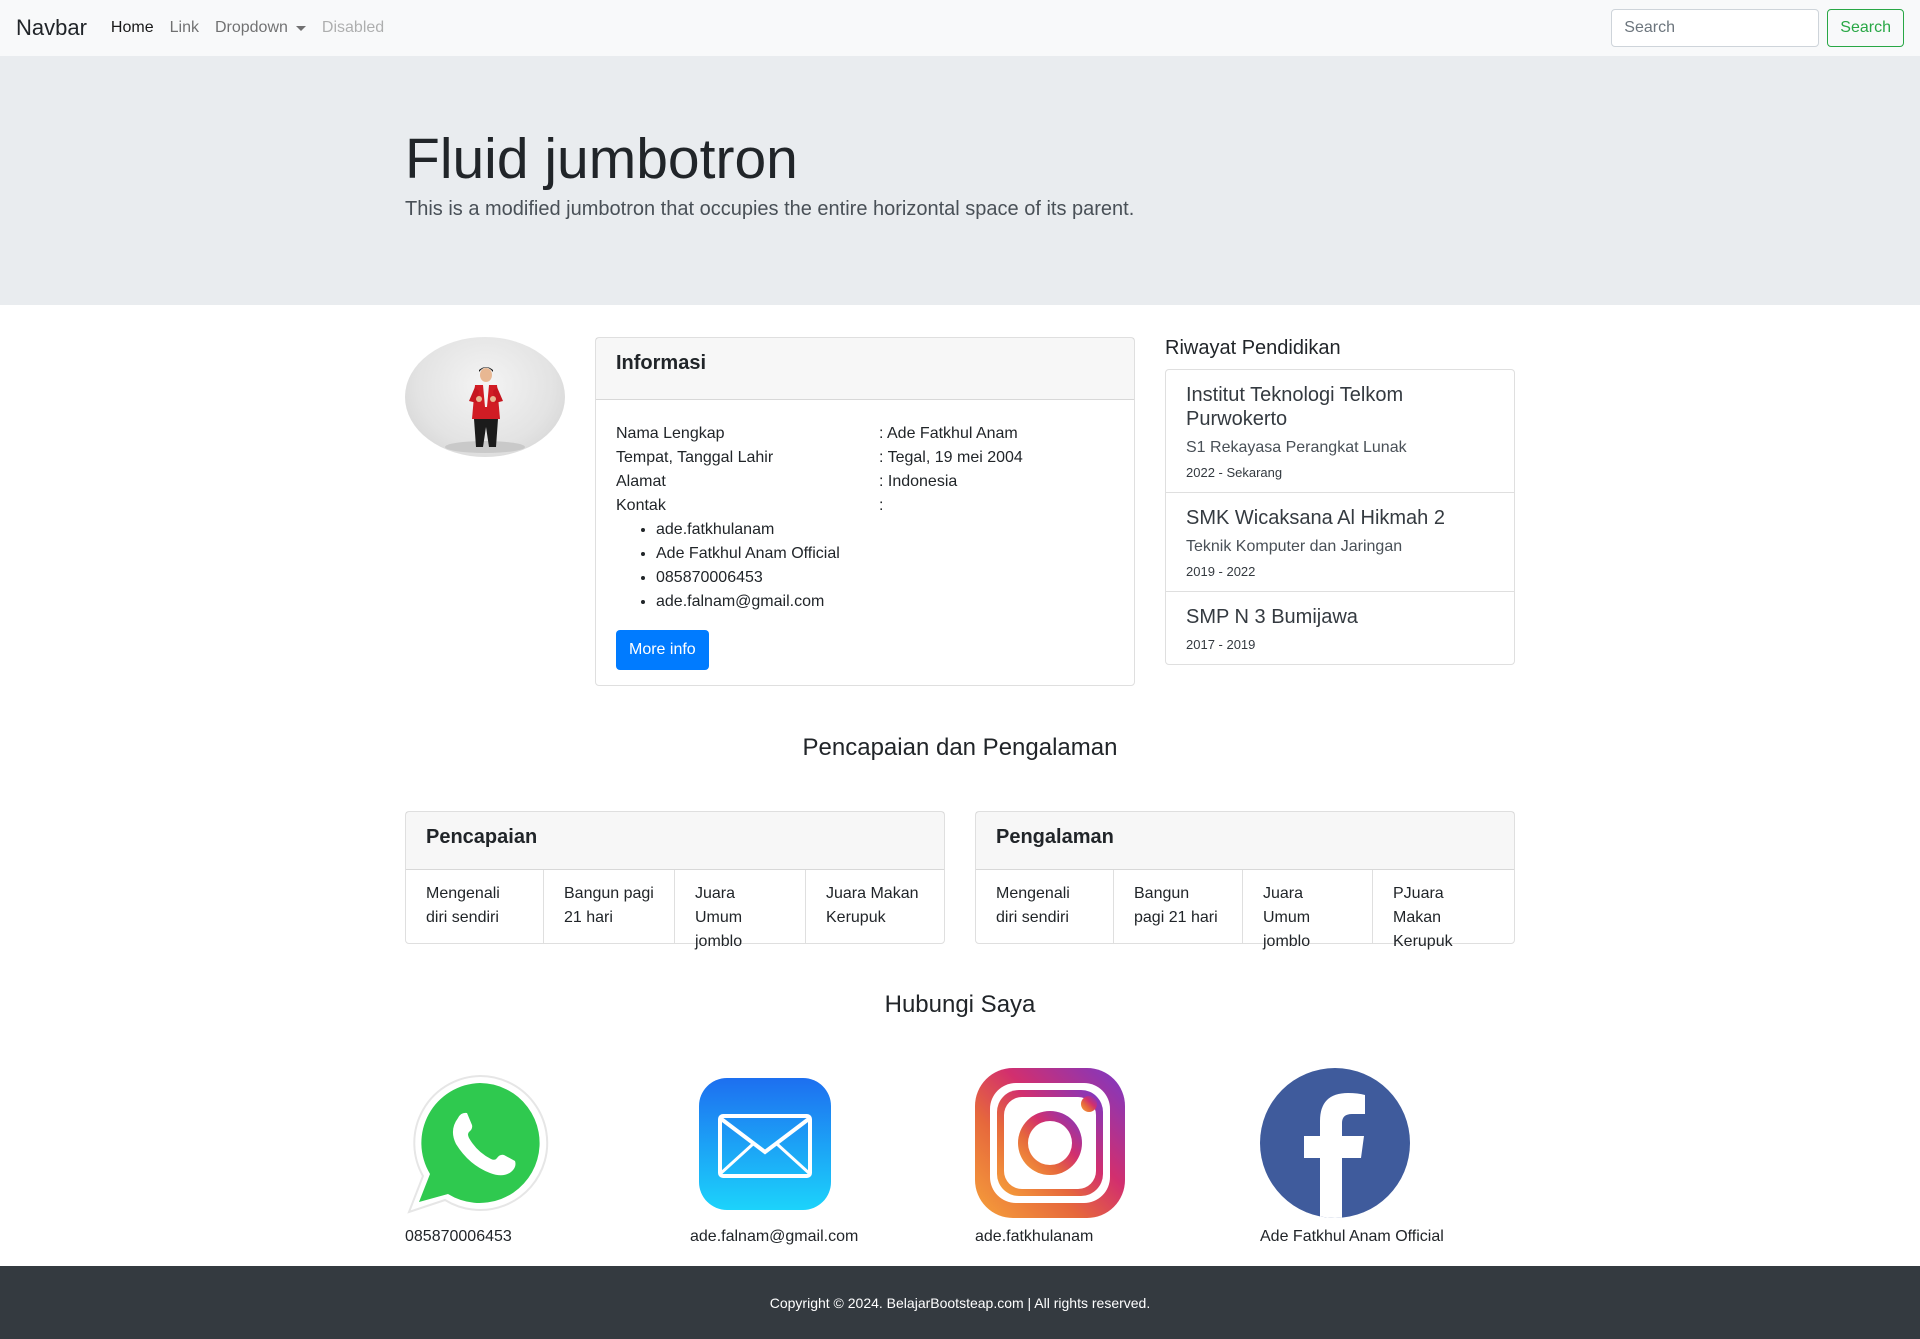 The height and width of the screenshot is (1339, 1920). I want to click on edu-years: 2022 - Sekarang, so click(1234, 472).